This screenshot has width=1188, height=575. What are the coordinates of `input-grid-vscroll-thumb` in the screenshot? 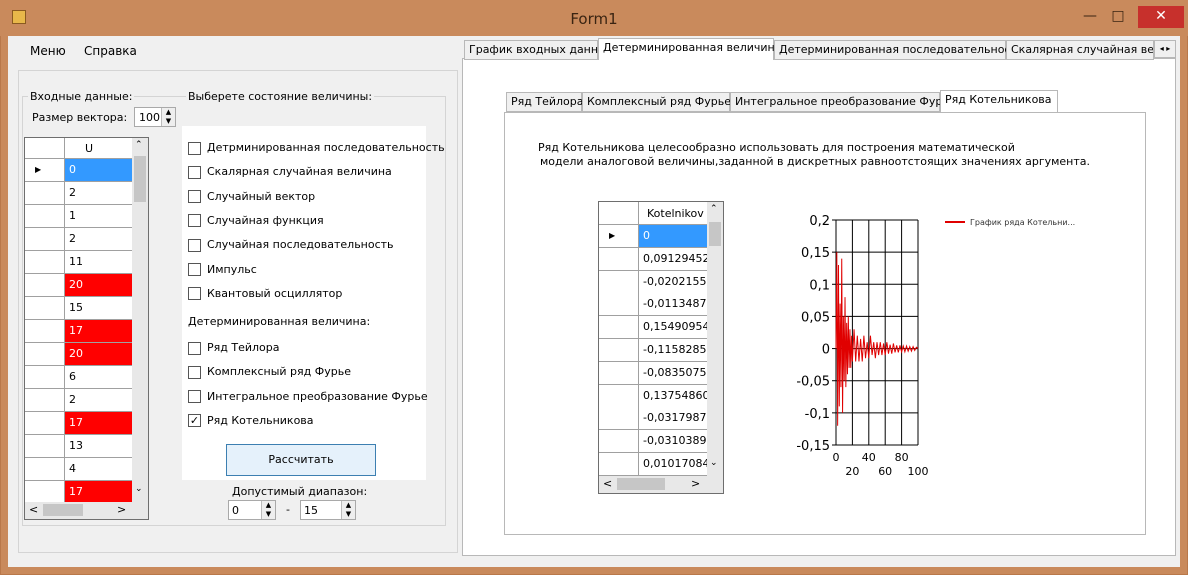 It's located at (140, 179).